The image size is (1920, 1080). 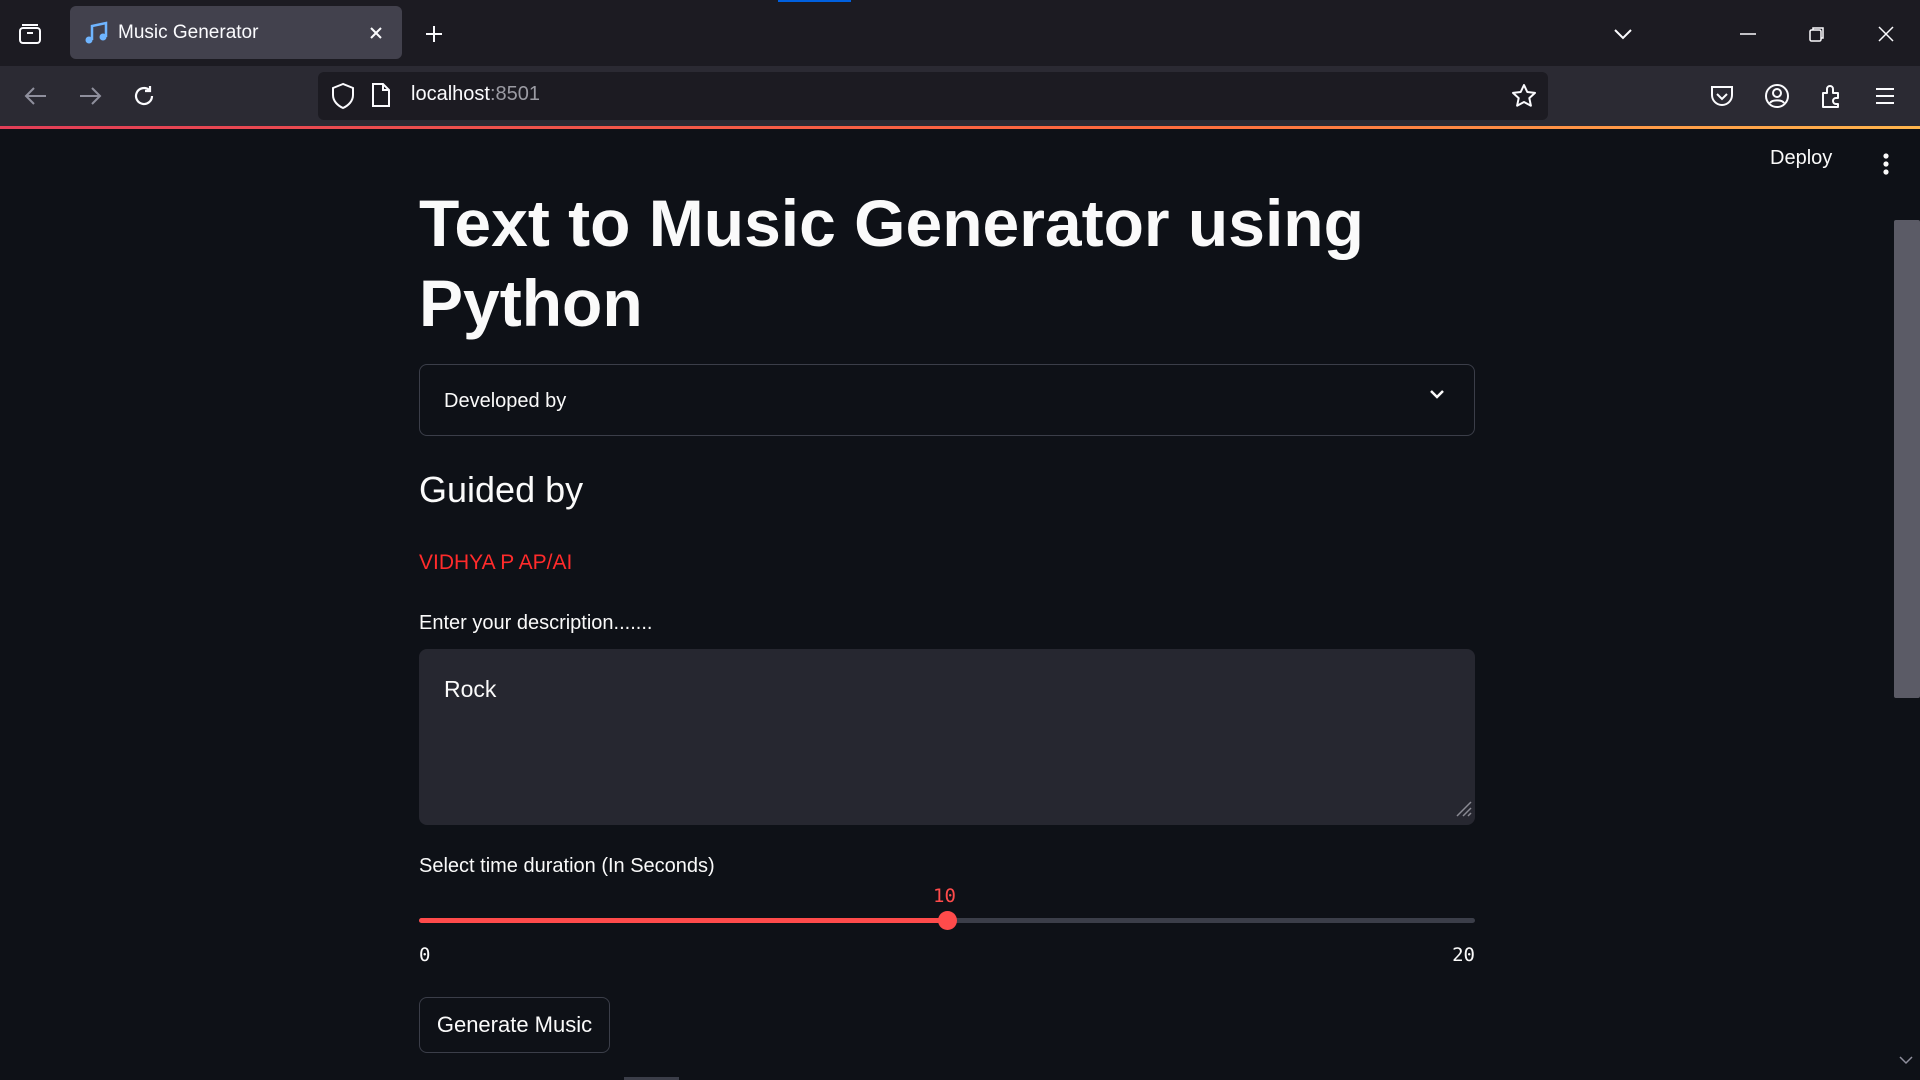 What do you see at coordinates (1886, 34) in the screenshot?
I see `close-window-icon` at bounding box center [1886, 34].